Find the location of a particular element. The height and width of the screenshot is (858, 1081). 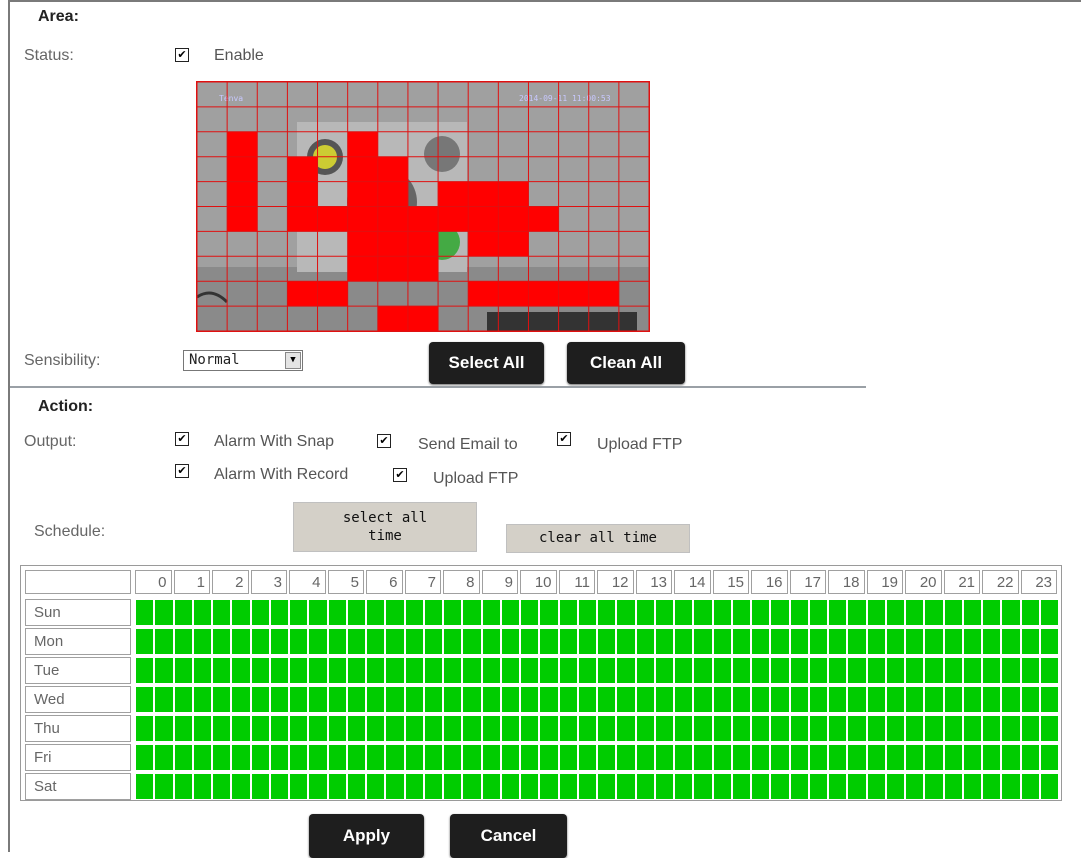

hour-header: 3 is located at coordinates (268, 582).